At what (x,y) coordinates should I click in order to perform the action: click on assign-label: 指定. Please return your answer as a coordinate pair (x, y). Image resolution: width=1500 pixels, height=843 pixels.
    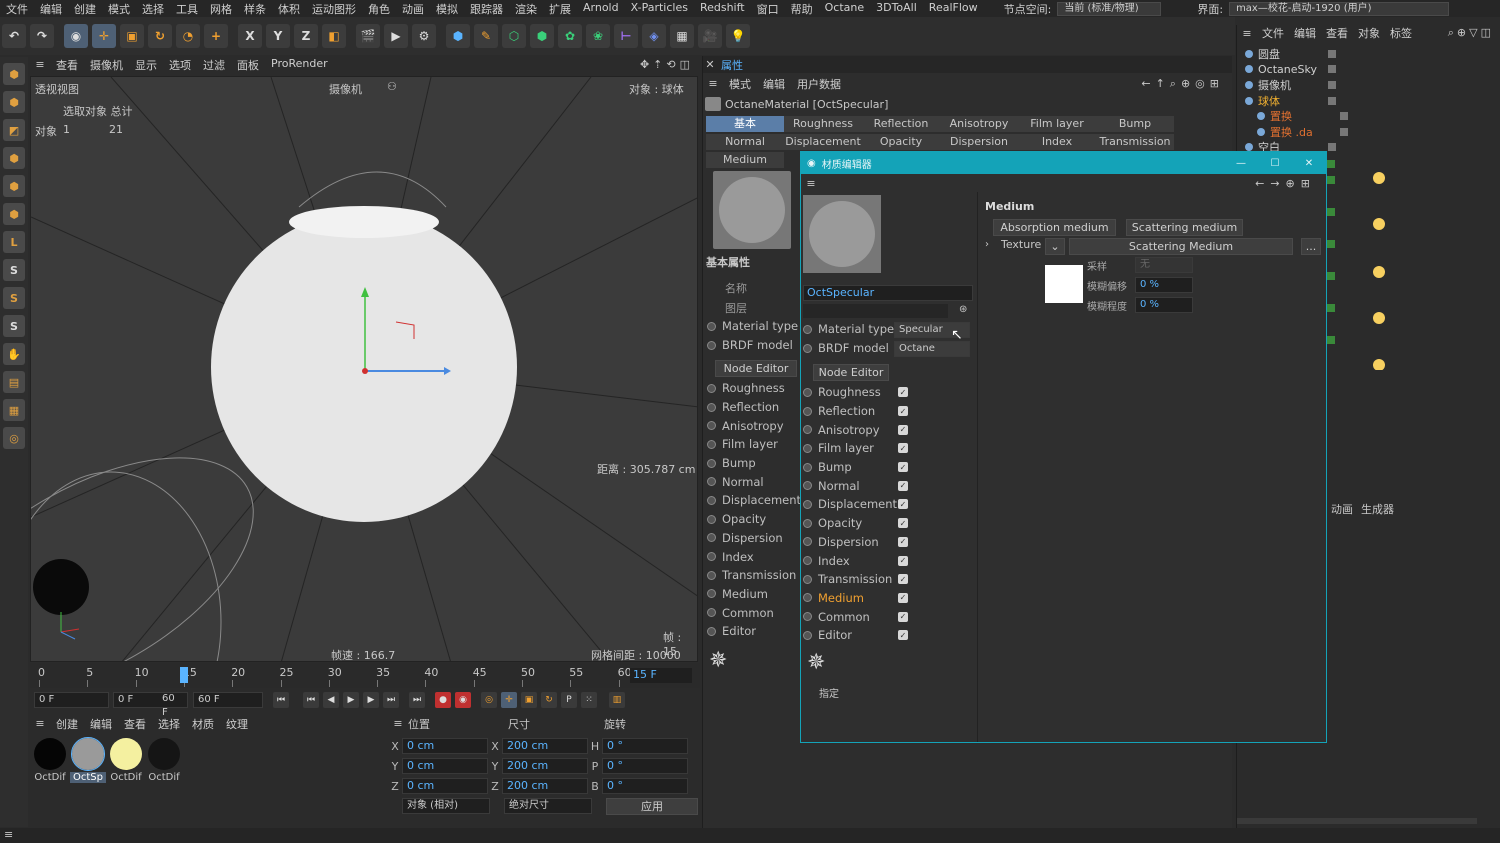
    Looking at the image, I should click on (829, 692).